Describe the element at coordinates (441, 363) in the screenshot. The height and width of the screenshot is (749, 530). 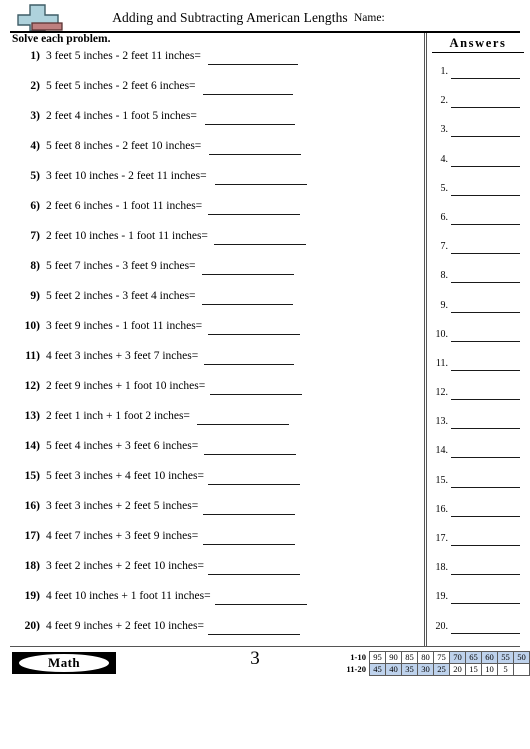
I see `answer-number: 11.` at that location.